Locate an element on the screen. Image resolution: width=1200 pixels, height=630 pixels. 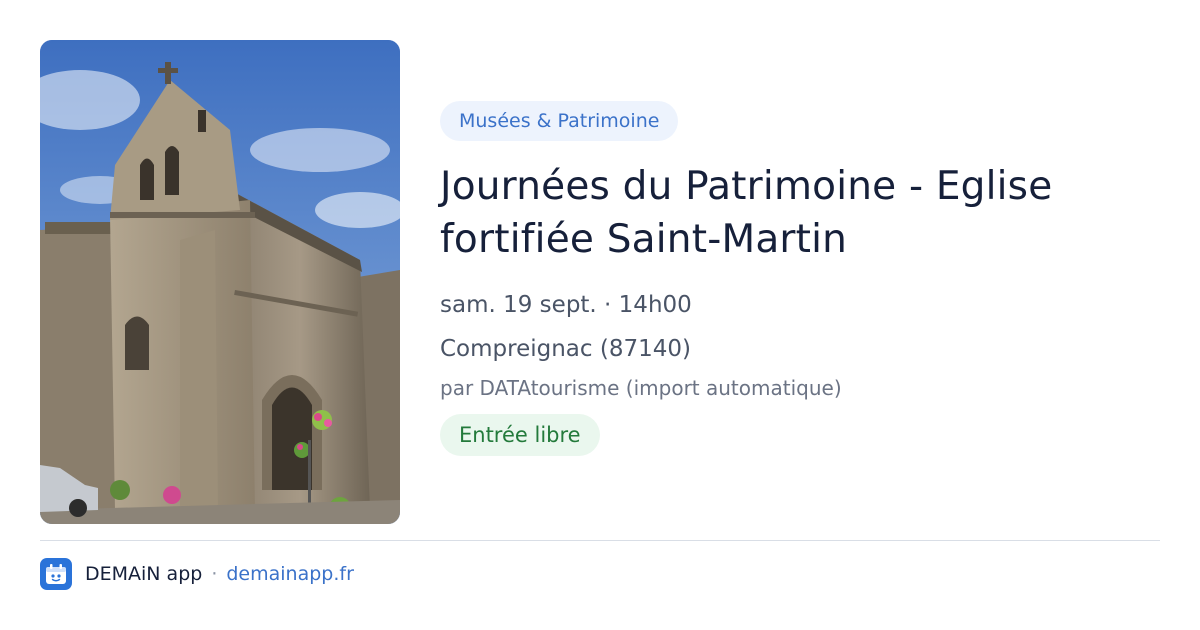
footer: DEMAiN app · demainapp.fr is located at coordinates (197, 574).